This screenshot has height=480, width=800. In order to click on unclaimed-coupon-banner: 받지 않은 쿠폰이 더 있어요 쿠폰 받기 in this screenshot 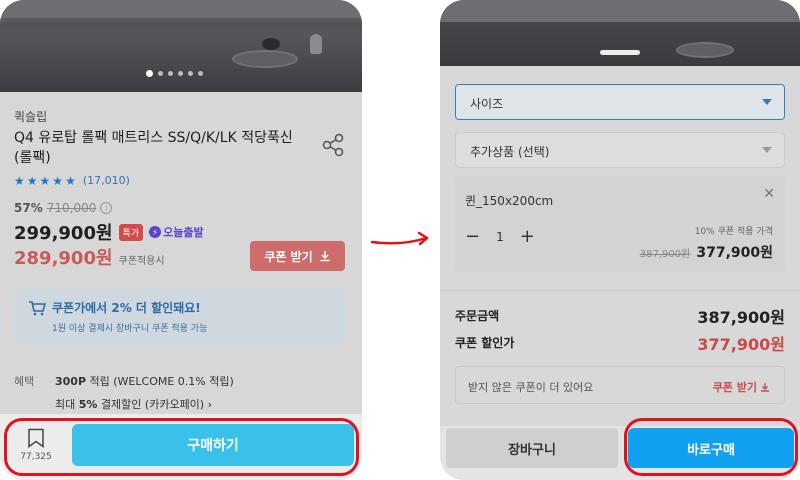, I will do `click(620, 385)`.